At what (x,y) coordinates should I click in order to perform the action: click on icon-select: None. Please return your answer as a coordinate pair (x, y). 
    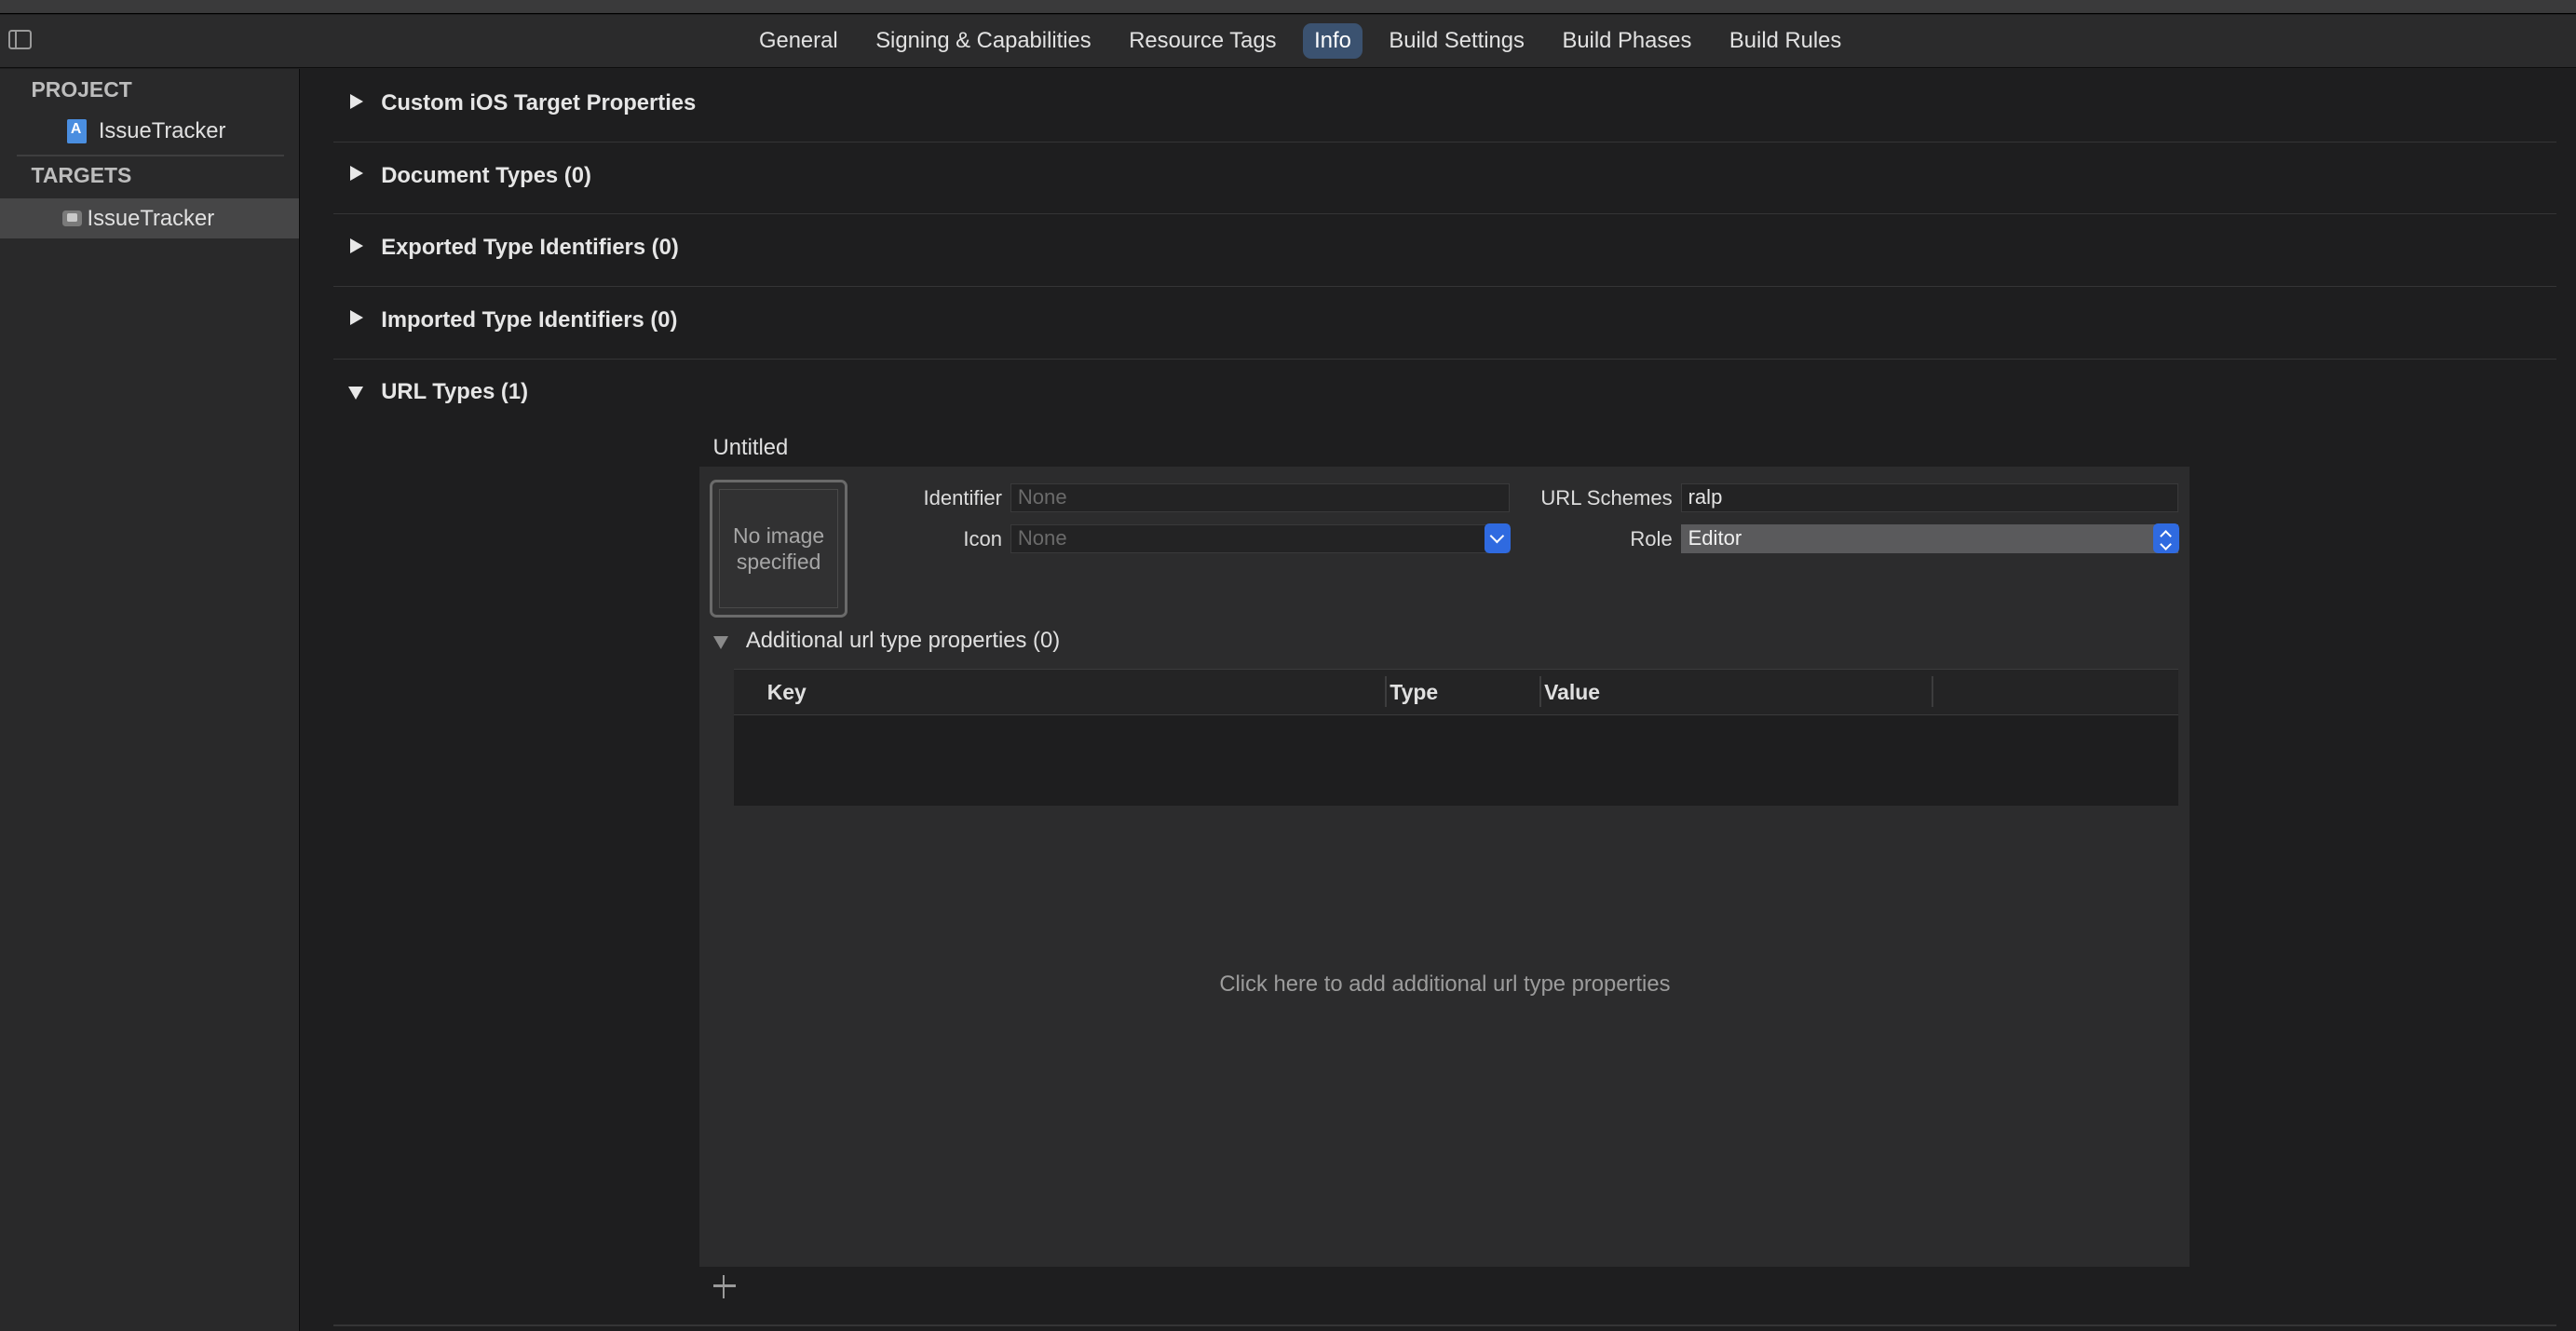
    Looking at the image, I should click on (1260, 538).